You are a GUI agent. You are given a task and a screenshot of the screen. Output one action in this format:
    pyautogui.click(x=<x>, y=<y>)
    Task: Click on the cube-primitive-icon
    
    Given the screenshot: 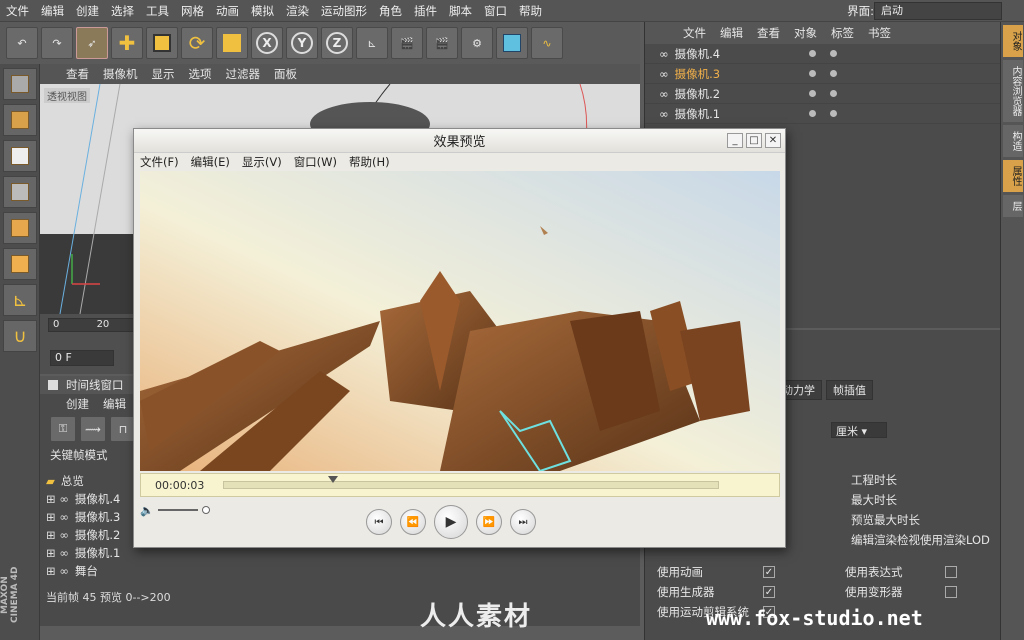 What is the action you would take?
    pyautogui.click(x=512, y=43)
    